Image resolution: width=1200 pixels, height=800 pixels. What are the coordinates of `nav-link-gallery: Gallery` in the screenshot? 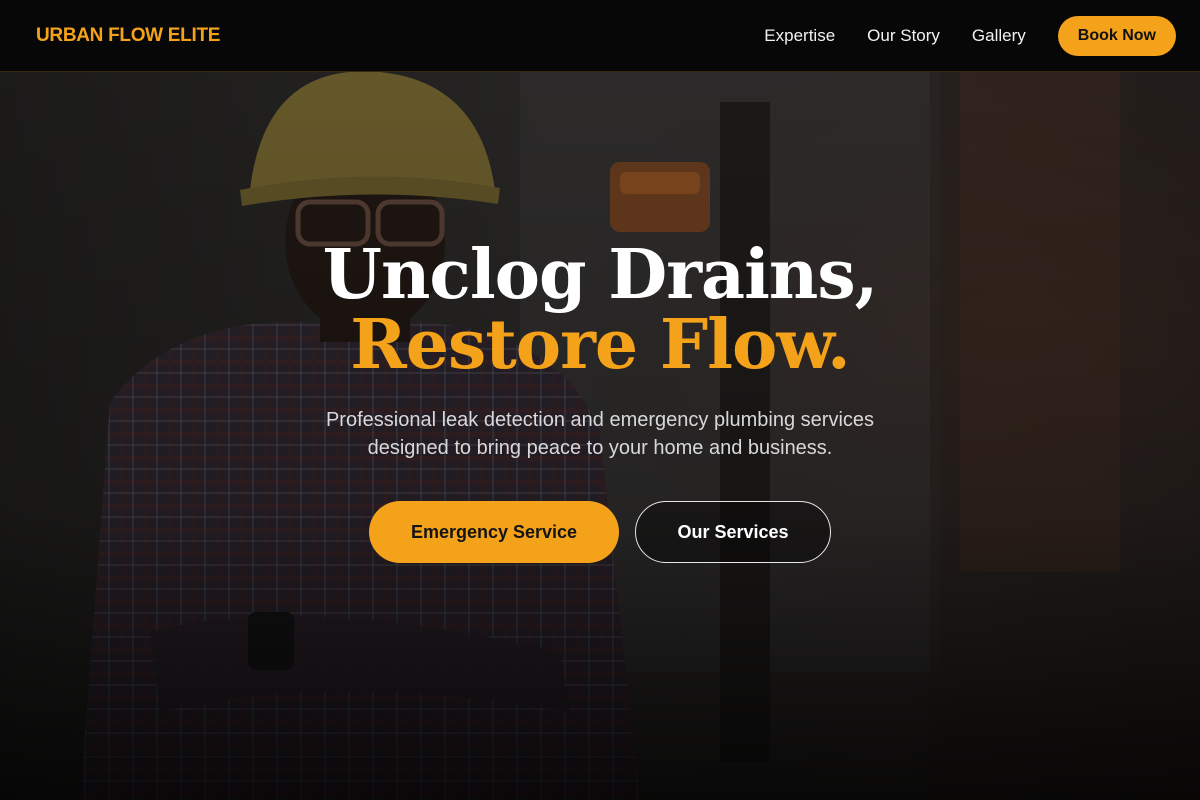 It's located at (999, 36).